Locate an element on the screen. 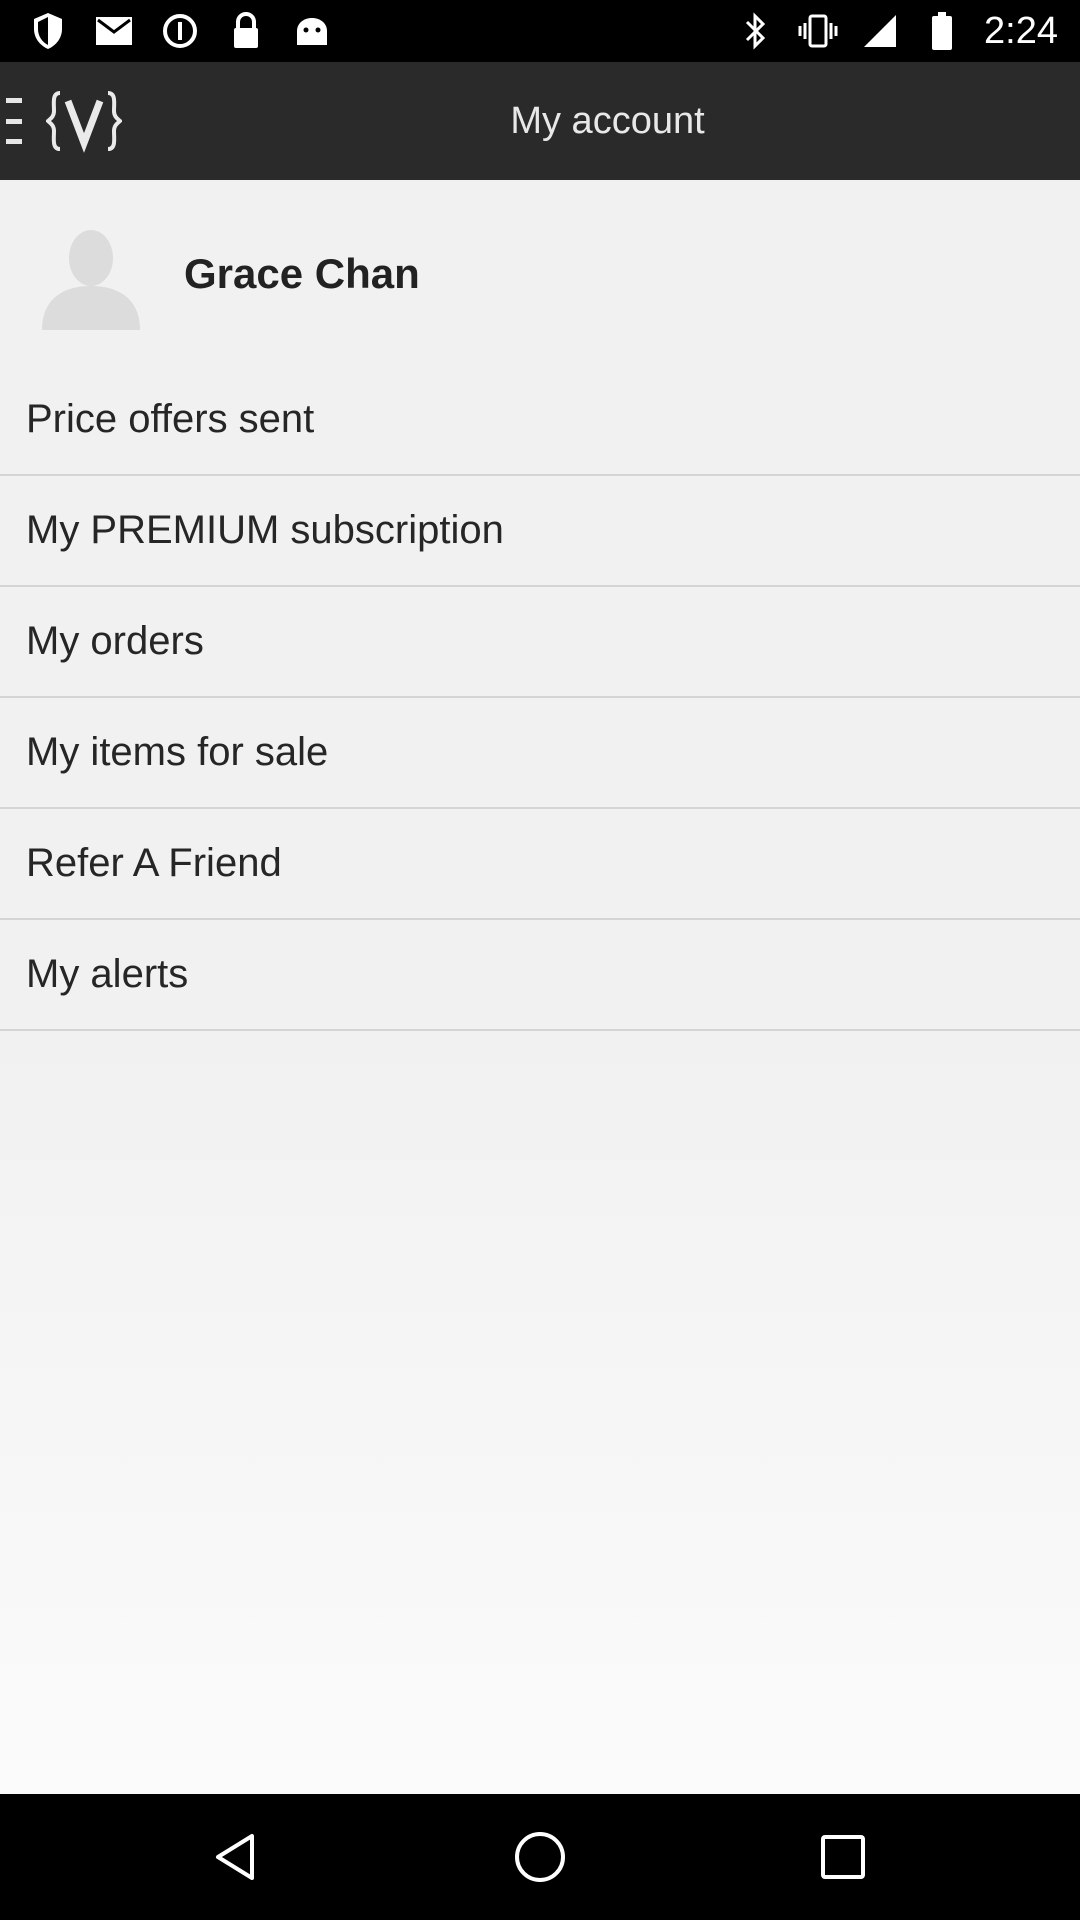  data-saver-icon is located at coordinates (180, 31).